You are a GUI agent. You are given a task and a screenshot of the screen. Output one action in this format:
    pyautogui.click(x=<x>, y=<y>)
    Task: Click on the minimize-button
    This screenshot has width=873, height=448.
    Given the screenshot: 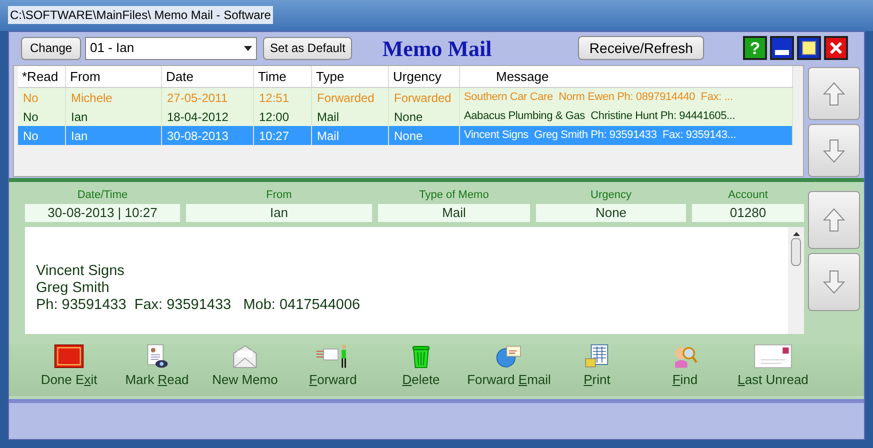 What is the action you would take?
    pyautogui.click(x=782, y=48)
    